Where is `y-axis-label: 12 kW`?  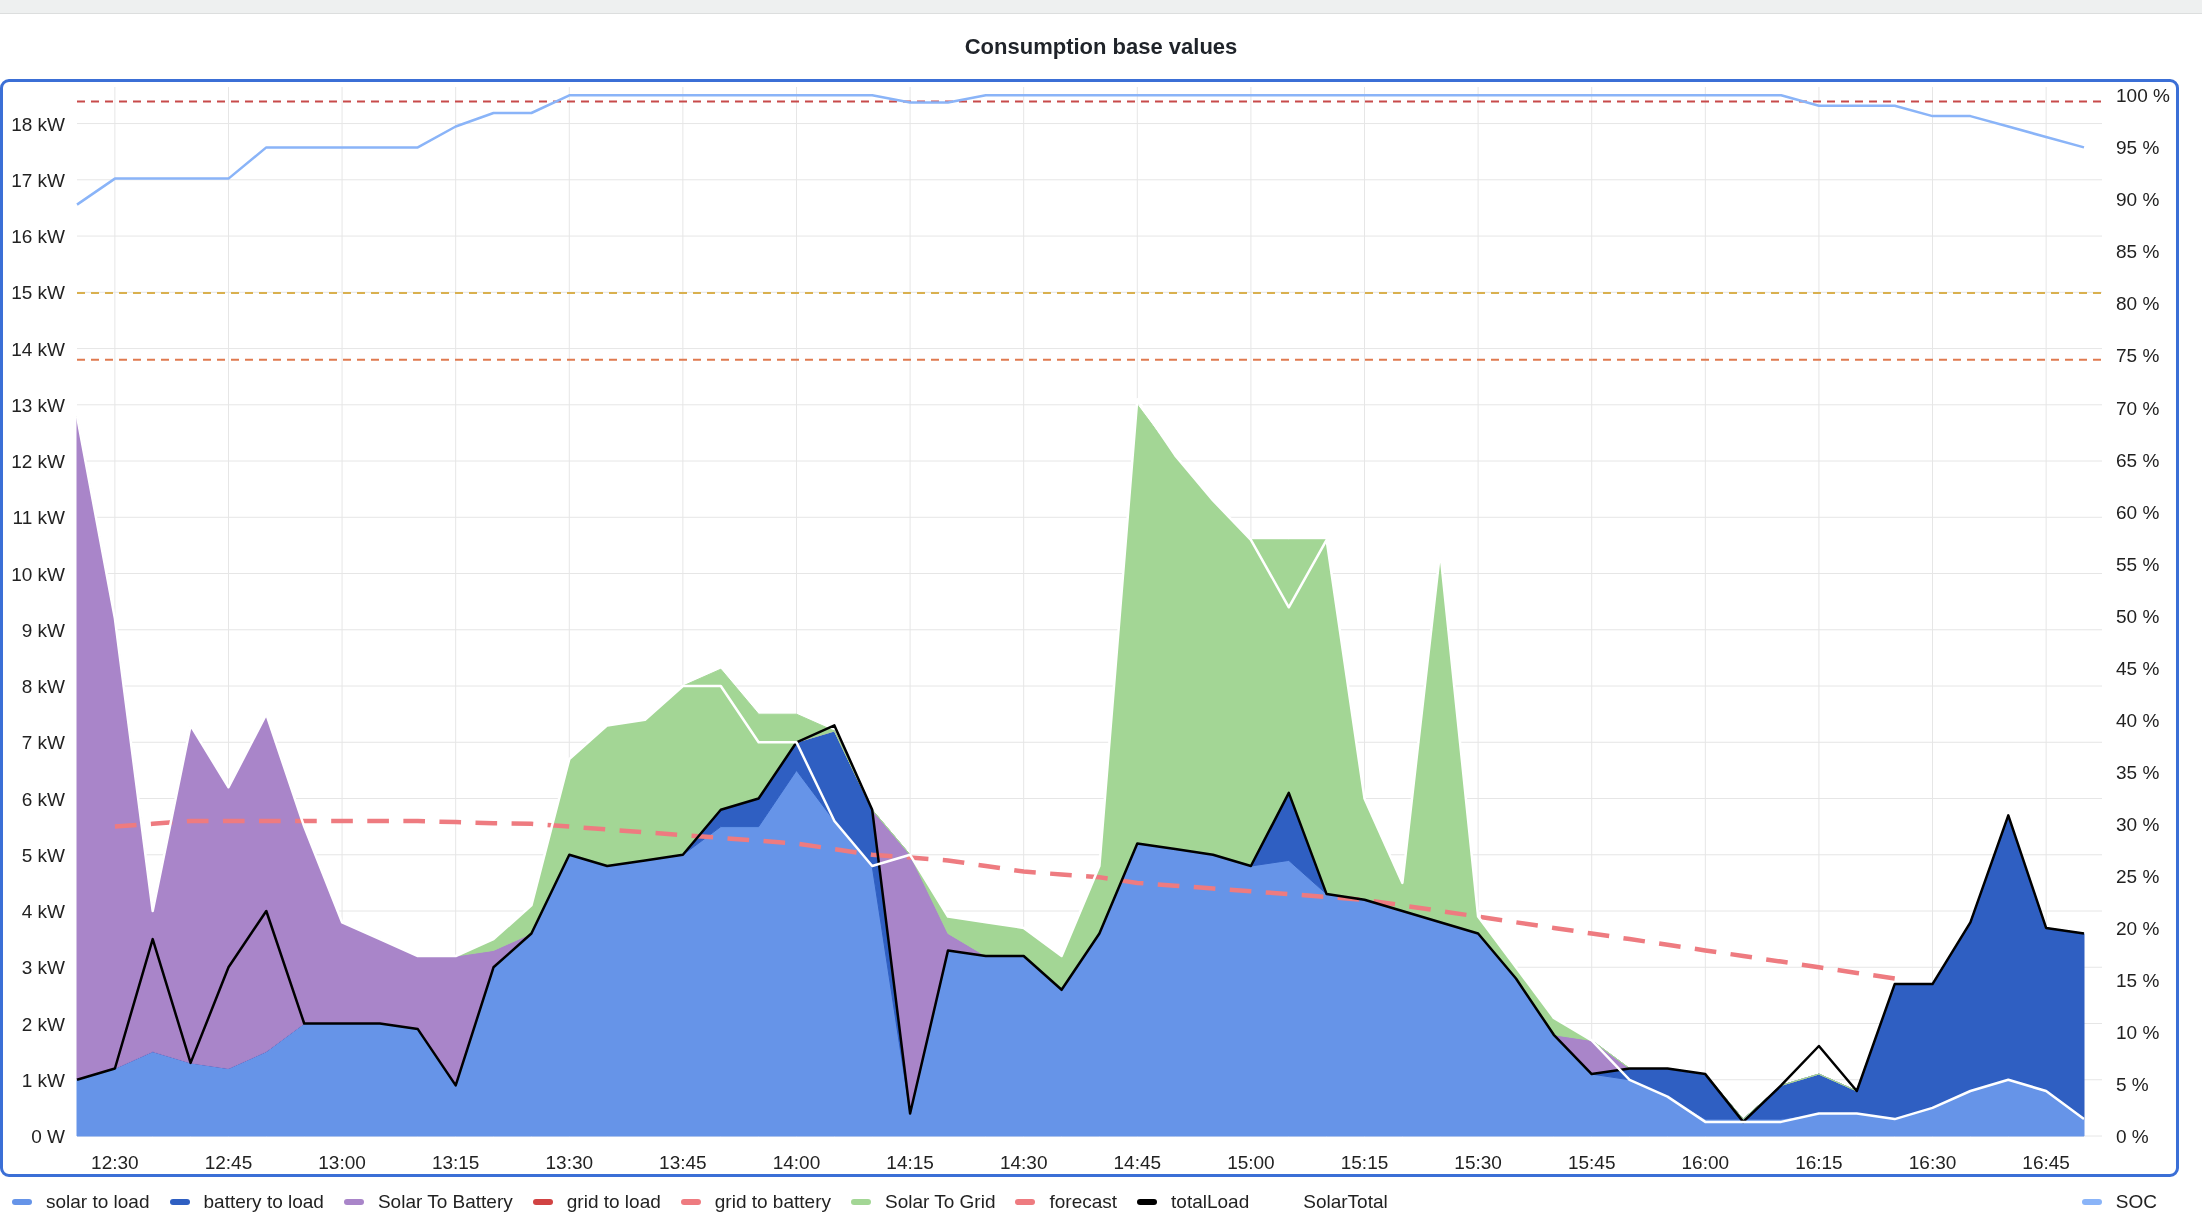 y-axis-label: 12 kW is located at coordinates (38, 462).